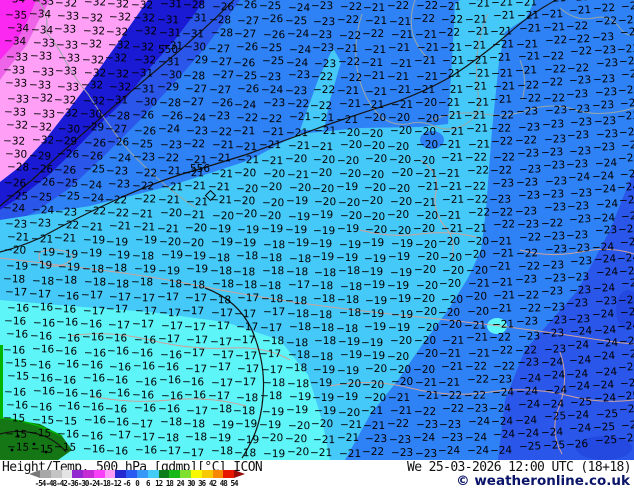 This screenshot has height=490, width=634. Describe the element at coordinates (223, 74) in the screenshot. I see `temp-value: −27` at that location.